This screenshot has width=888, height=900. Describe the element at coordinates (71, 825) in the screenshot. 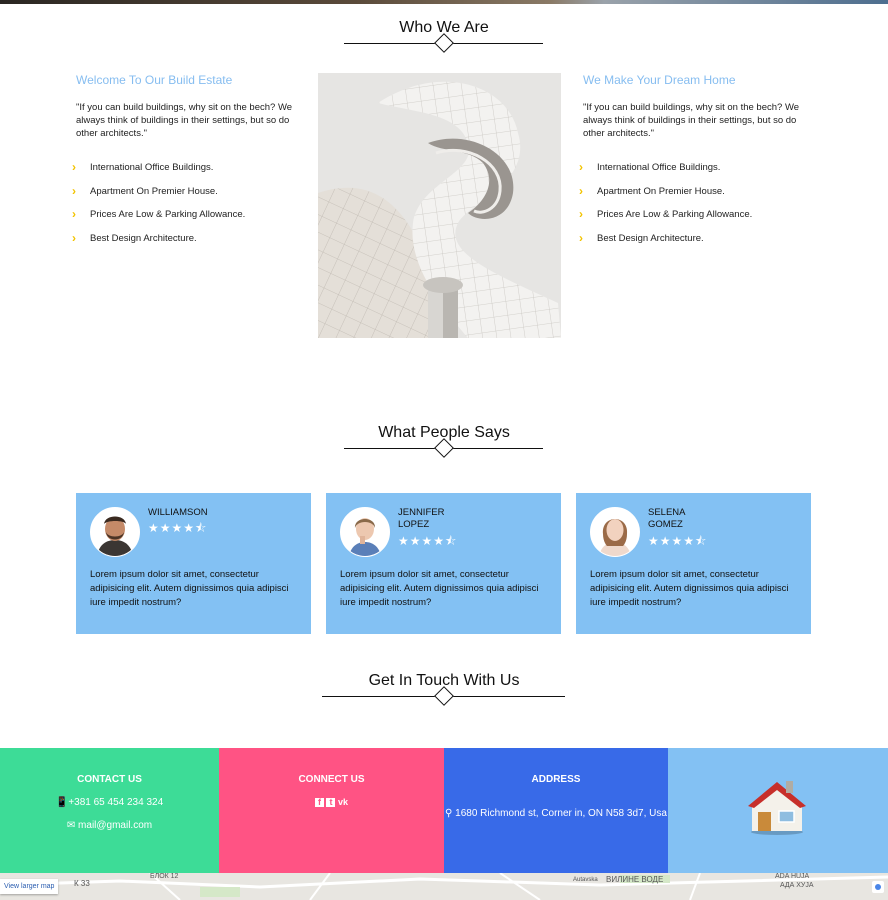

I see `envelope-icon: ✉` at that location.